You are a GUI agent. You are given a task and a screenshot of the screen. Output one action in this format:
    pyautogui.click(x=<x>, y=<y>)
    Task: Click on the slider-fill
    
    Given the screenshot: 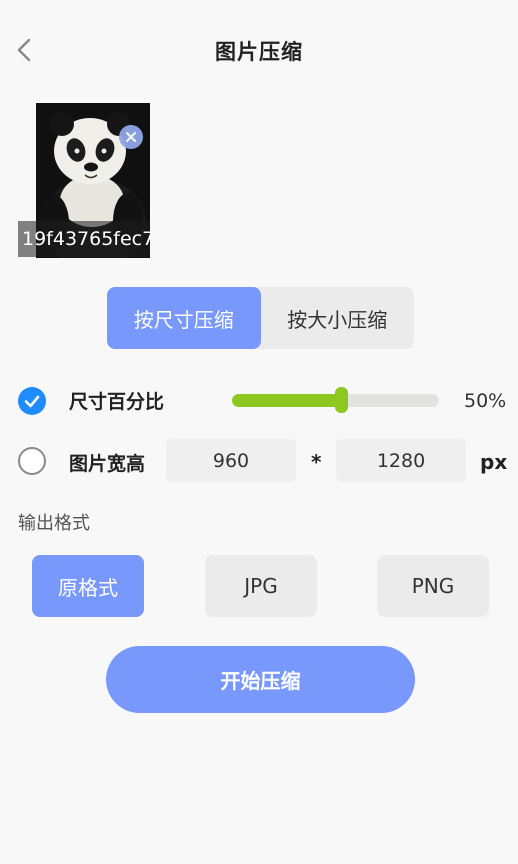 What is the action you would take?
    pyautogui.click(x=284, y=400)
    